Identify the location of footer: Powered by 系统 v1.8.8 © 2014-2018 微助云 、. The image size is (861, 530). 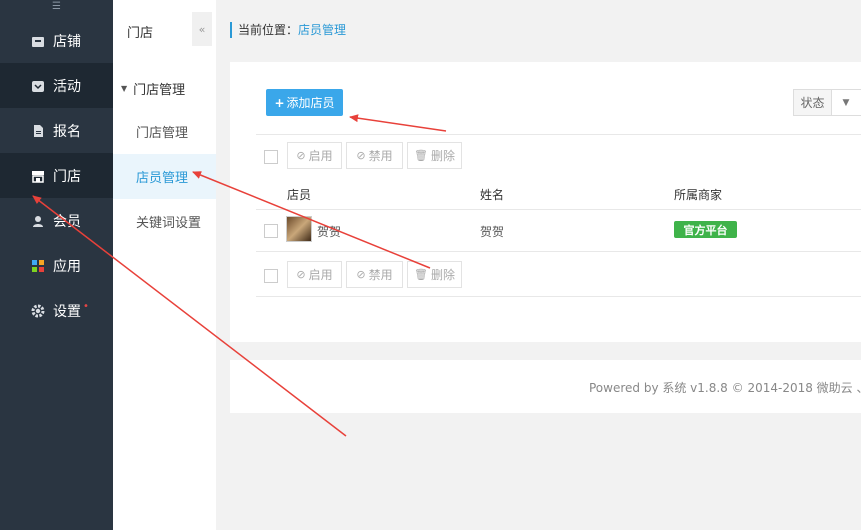
(545, 386).